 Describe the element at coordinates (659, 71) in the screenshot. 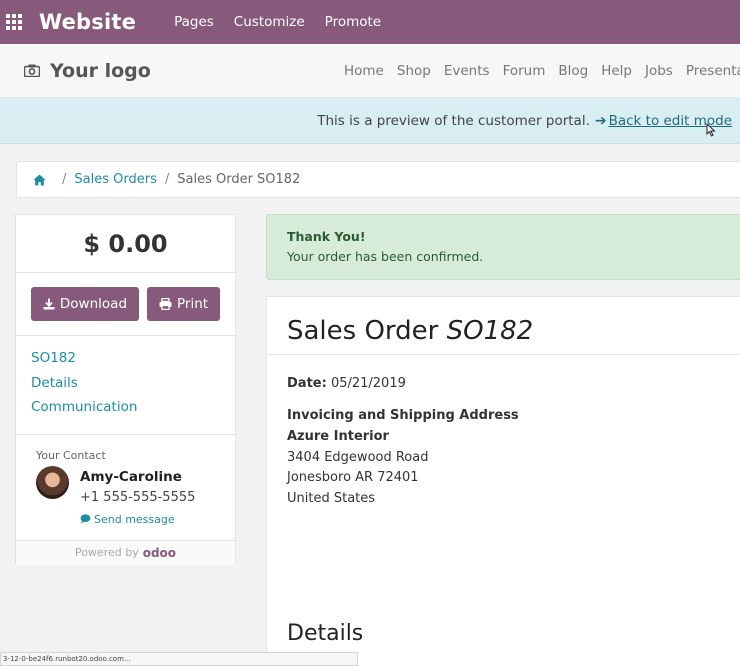

I see `nav-jobs: Jobs` at that location.